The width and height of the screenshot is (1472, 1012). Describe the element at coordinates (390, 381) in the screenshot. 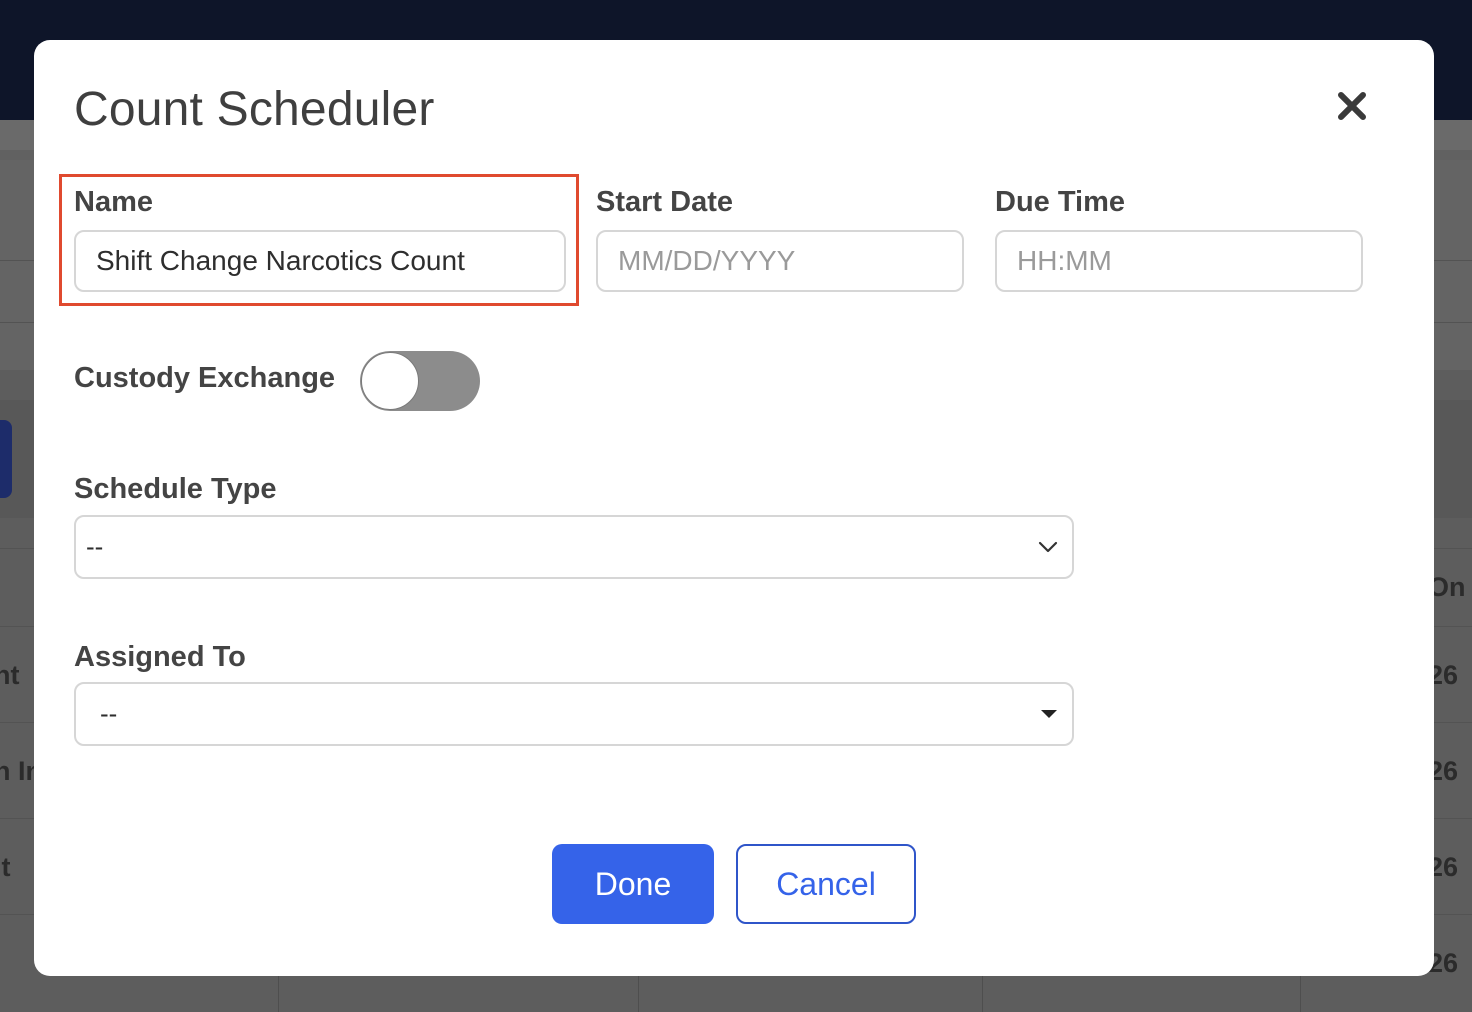

I see `toggle-knob` at that location.